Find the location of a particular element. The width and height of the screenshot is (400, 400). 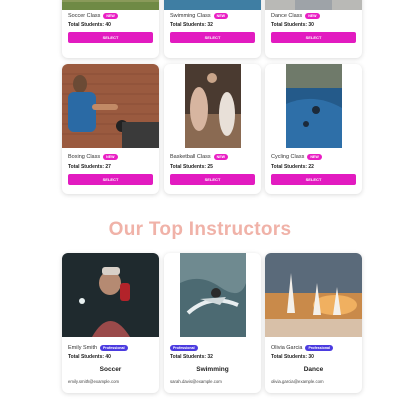

cycling-class-photo is located at coordinates (313, 106).